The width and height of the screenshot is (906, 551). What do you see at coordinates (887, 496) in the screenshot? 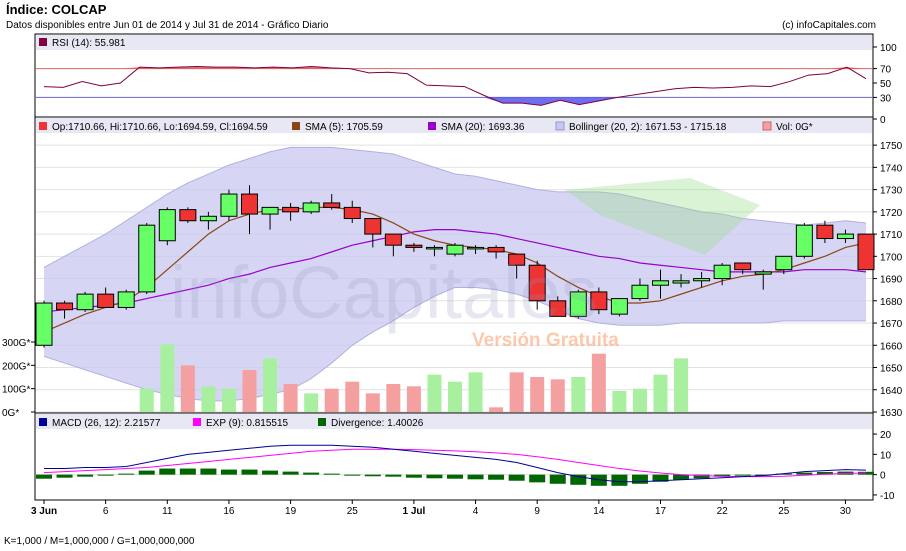
I see `macd-tick-label: -10` at bounding box center [887, 496].